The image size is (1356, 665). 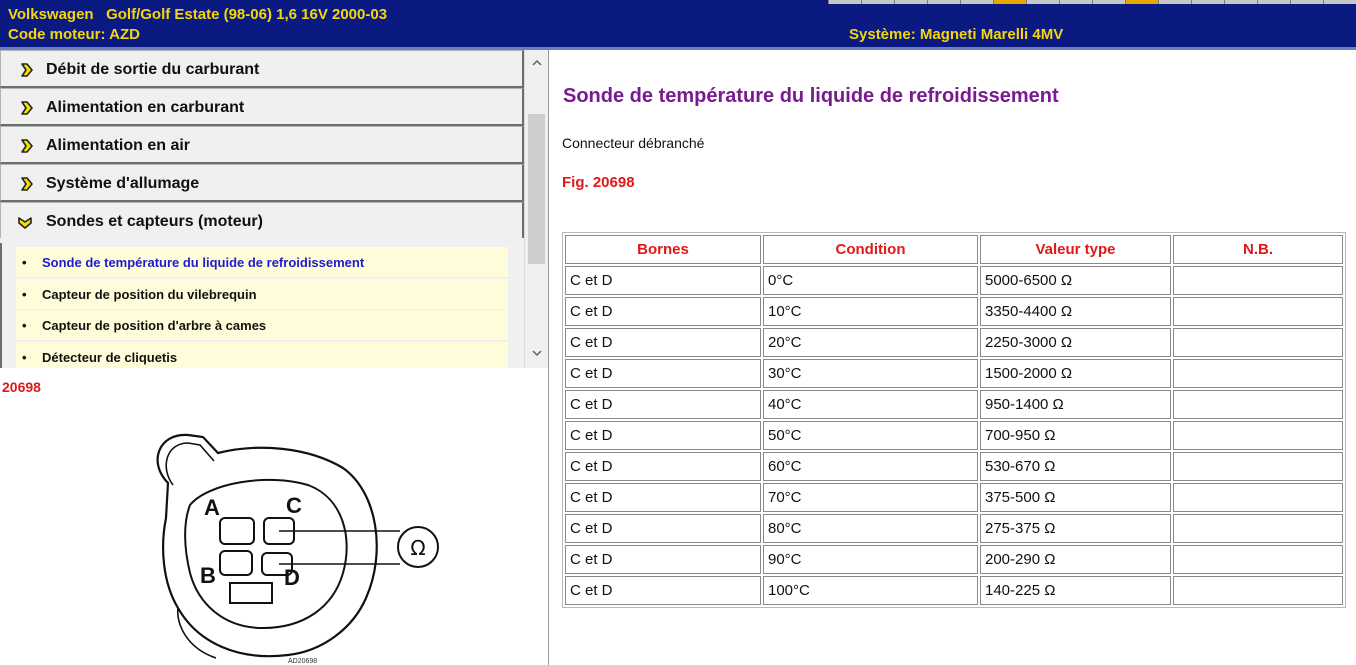 What do you see at coordinates (123, 183) in the screenshot?
I see `nav-category-label: Système d'allumage` at bounding box center [123, 183].